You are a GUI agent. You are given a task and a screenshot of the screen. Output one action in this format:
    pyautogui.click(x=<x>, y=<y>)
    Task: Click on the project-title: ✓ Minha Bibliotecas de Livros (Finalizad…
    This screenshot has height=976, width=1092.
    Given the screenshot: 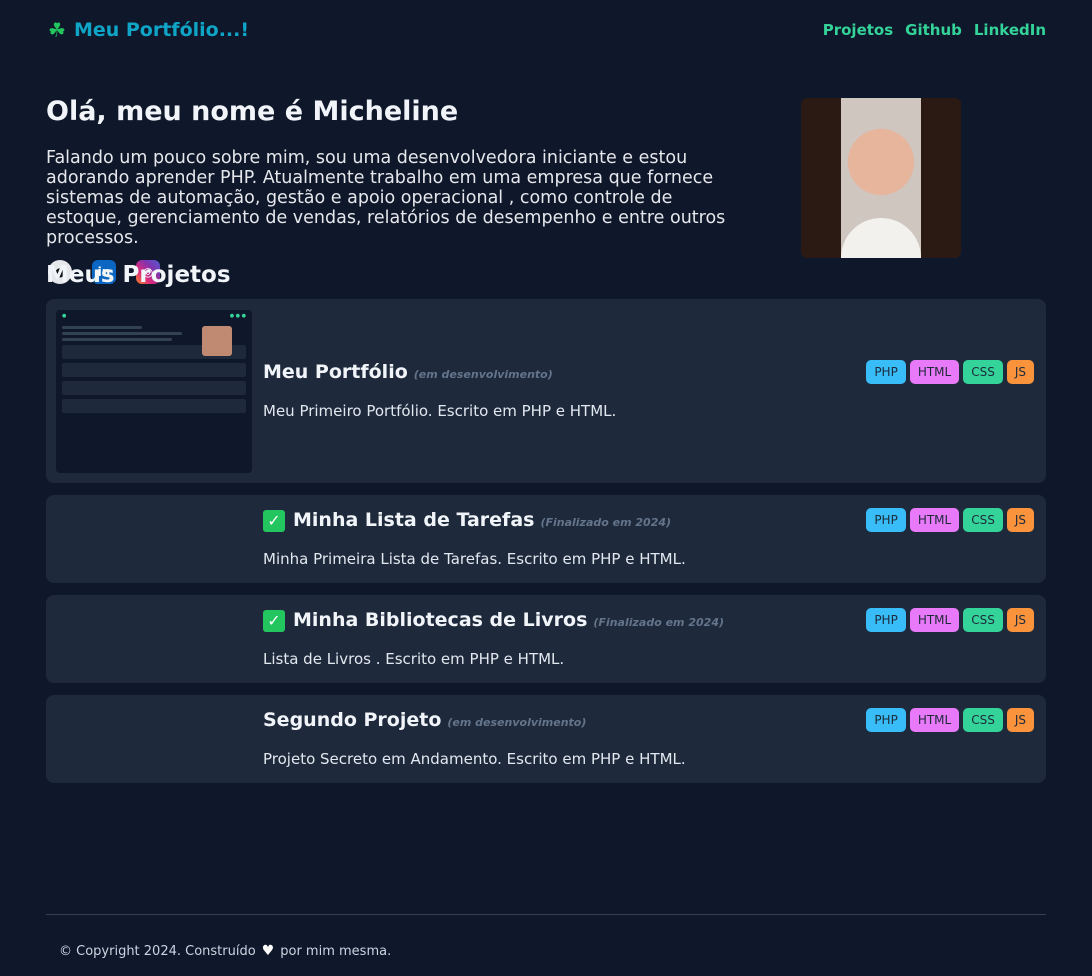 What is the action you would take?
    pyautogui.click(x=493, y=620)
    